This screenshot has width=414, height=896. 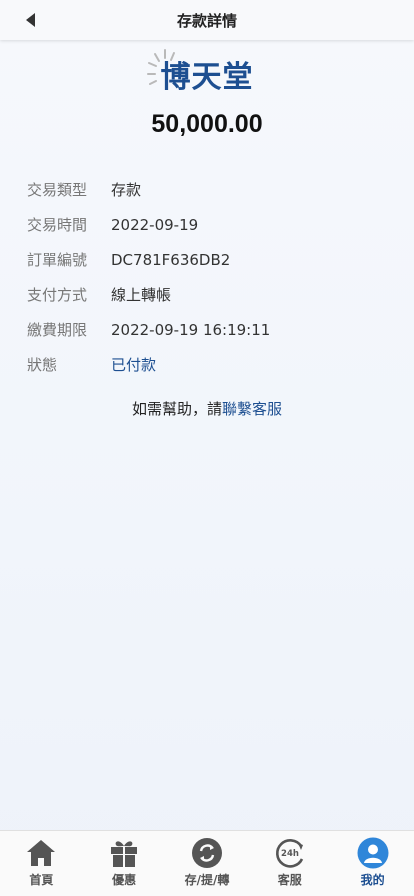 I want to click on detail-row-time: 交易時間 2022-09-19, so click(x=207, y=224).